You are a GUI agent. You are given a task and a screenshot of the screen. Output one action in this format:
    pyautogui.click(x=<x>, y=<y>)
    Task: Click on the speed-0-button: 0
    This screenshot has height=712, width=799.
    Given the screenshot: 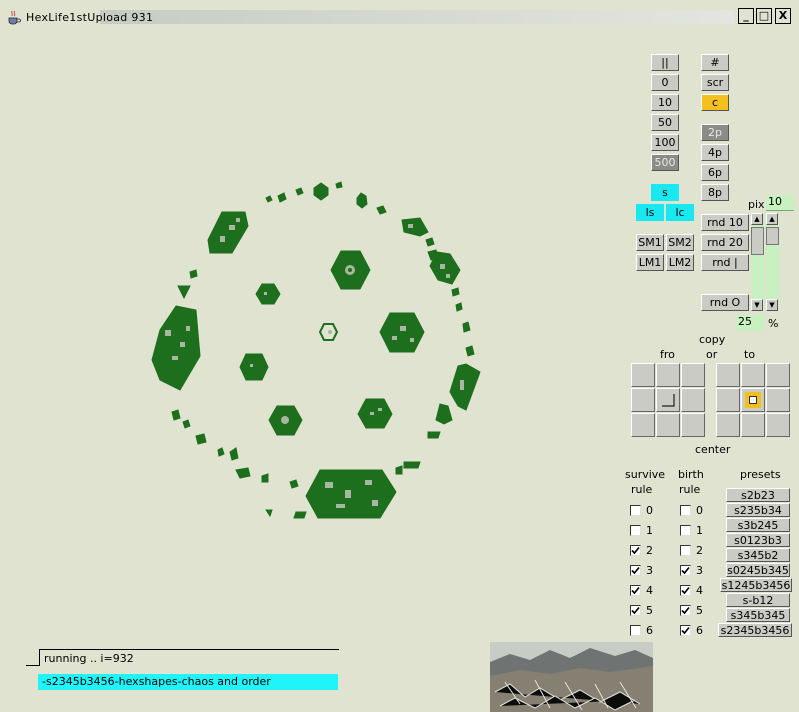 What is the action you would take?
    pyautogui.click(x=665, y=82)
    